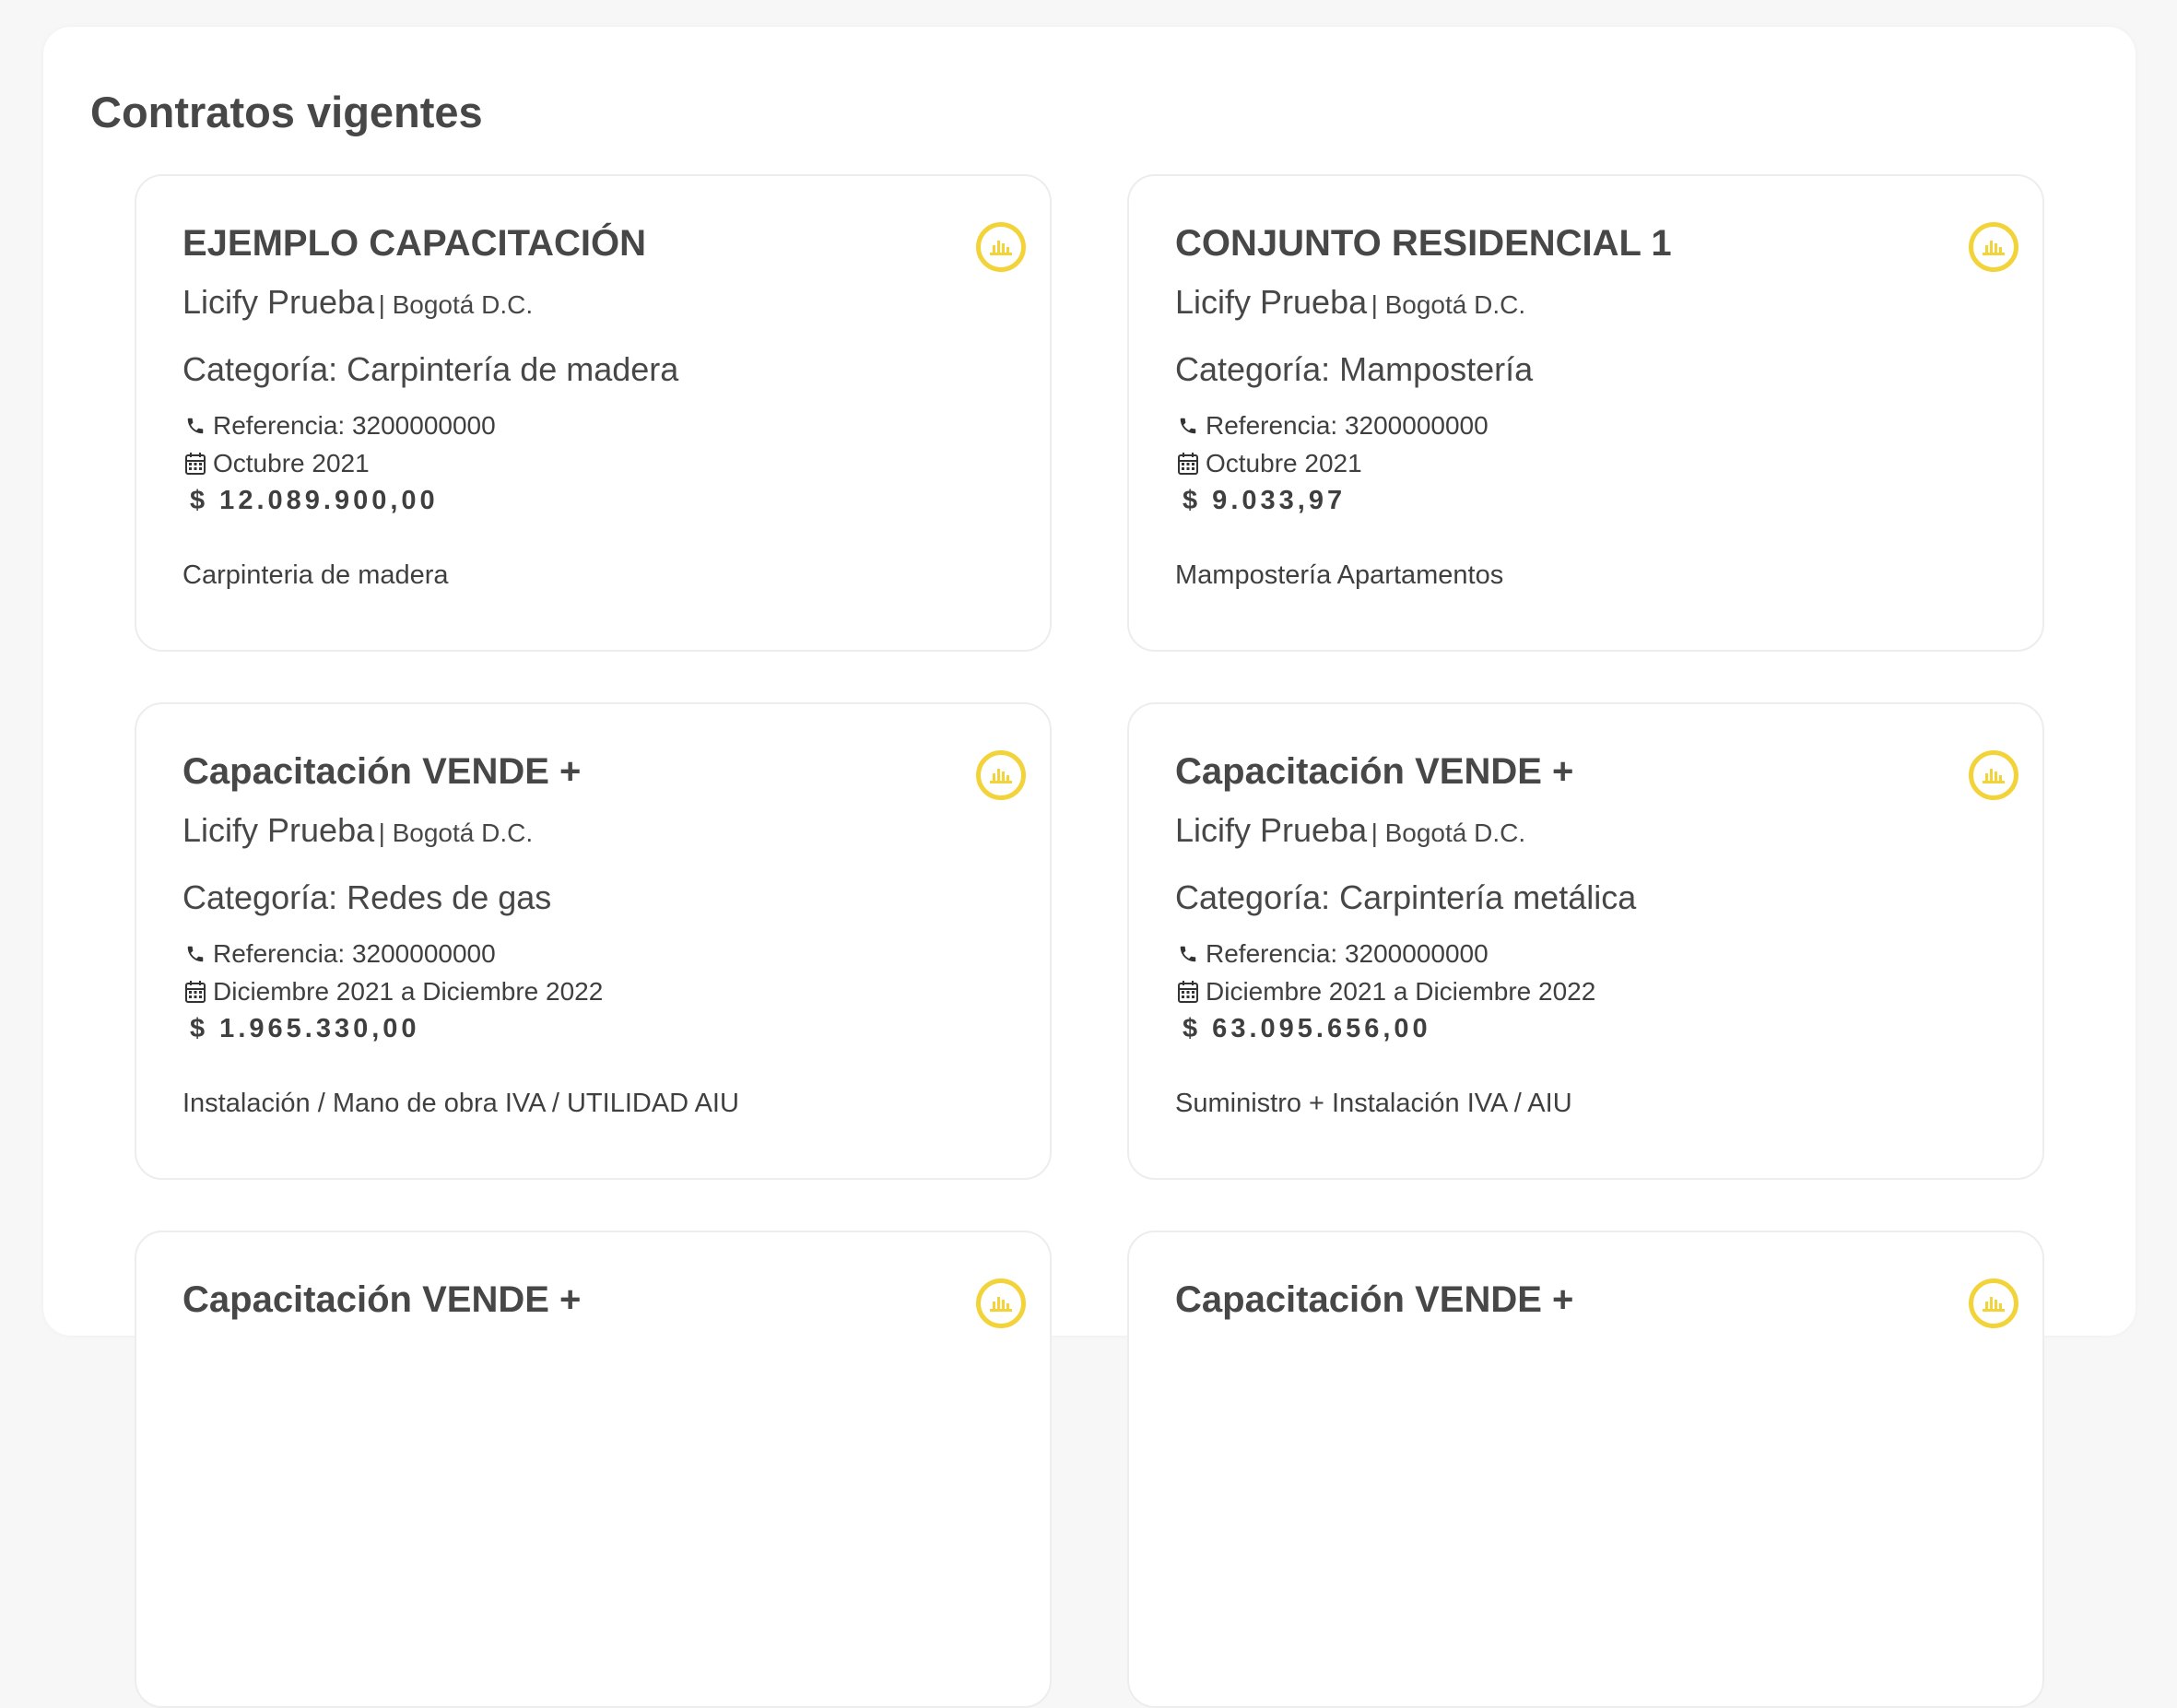 This screenshot has height=1708, width=2177. I want to click on page-title: Contratos vigentes, so click(286, 112).